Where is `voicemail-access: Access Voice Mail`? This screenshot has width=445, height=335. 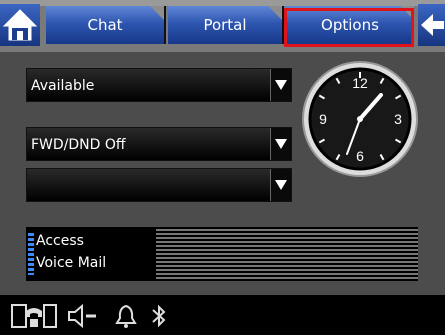
voicemail-access: Access Voice Mail is located at coordinates (222, 254).